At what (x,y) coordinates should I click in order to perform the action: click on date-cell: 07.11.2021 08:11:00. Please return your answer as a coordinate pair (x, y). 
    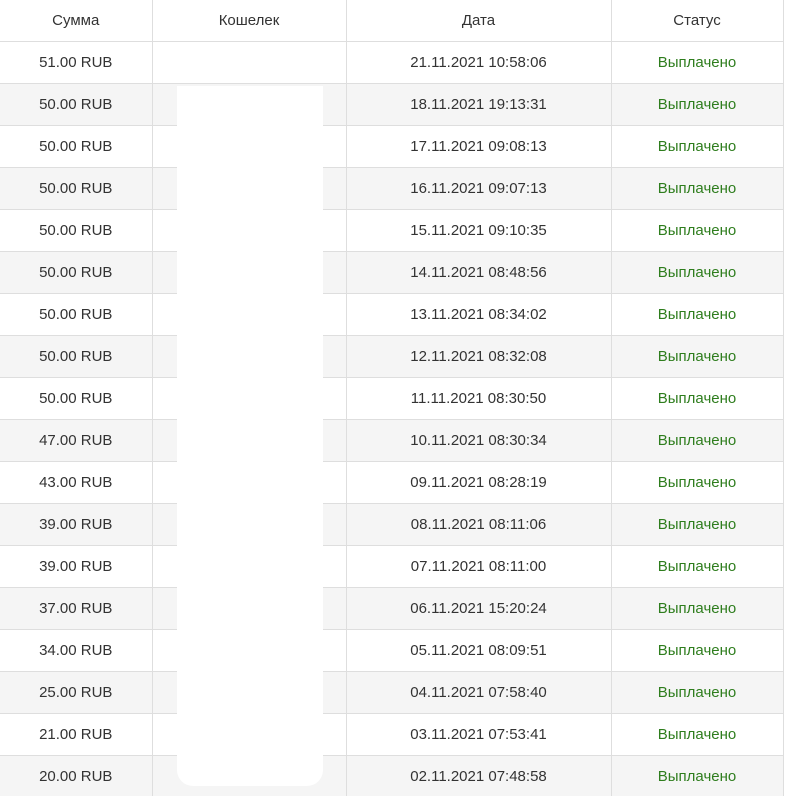
    Looking at the image, I should click on (479, 566).